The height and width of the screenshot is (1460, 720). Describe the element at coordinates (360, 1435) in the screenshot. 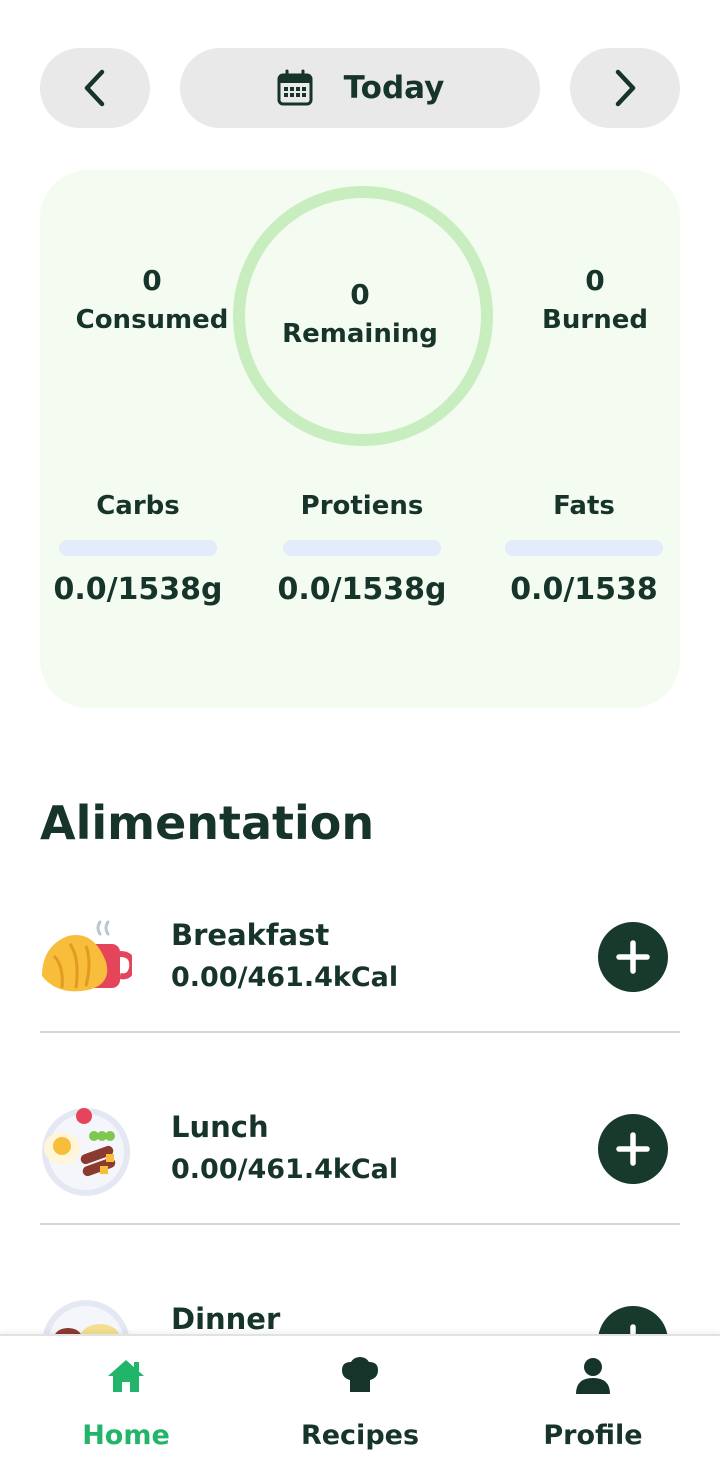

I see `tab-label: Recipes` at that location.